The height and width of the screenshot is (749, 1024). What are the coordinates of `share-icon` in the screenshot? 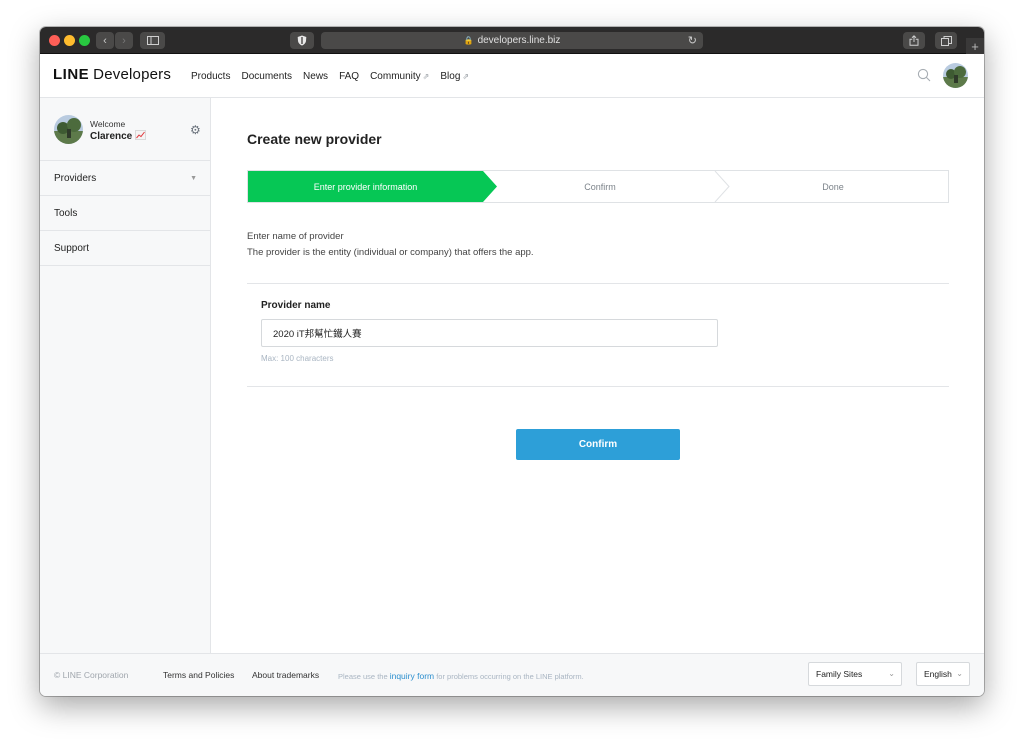 It's located at (914, 40).